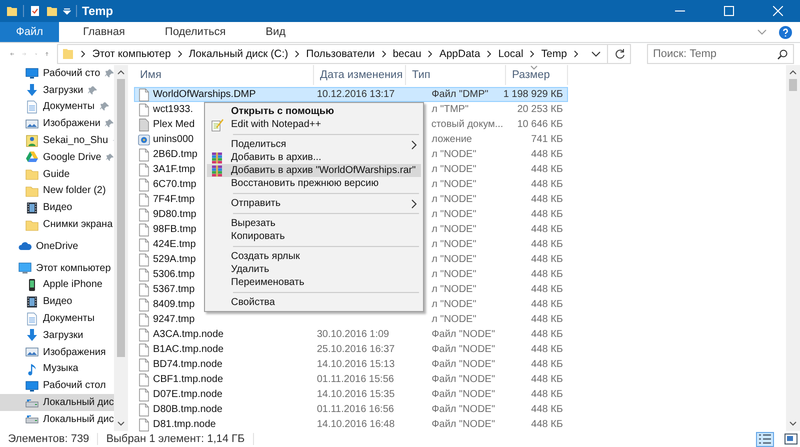 Image resolution: width=800 pixels, height=447 pixels. I want to click on file-name: 7F4F.tmp, so click(174, 199).